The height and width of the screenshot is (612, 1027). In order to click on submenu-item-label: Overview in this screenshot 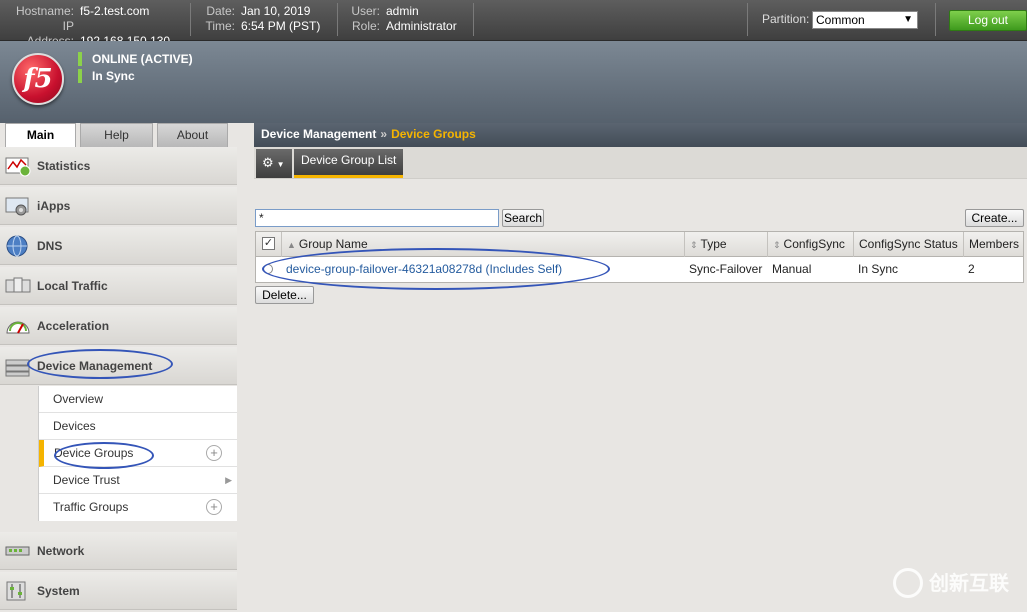, I will do `click(78, 399)`.